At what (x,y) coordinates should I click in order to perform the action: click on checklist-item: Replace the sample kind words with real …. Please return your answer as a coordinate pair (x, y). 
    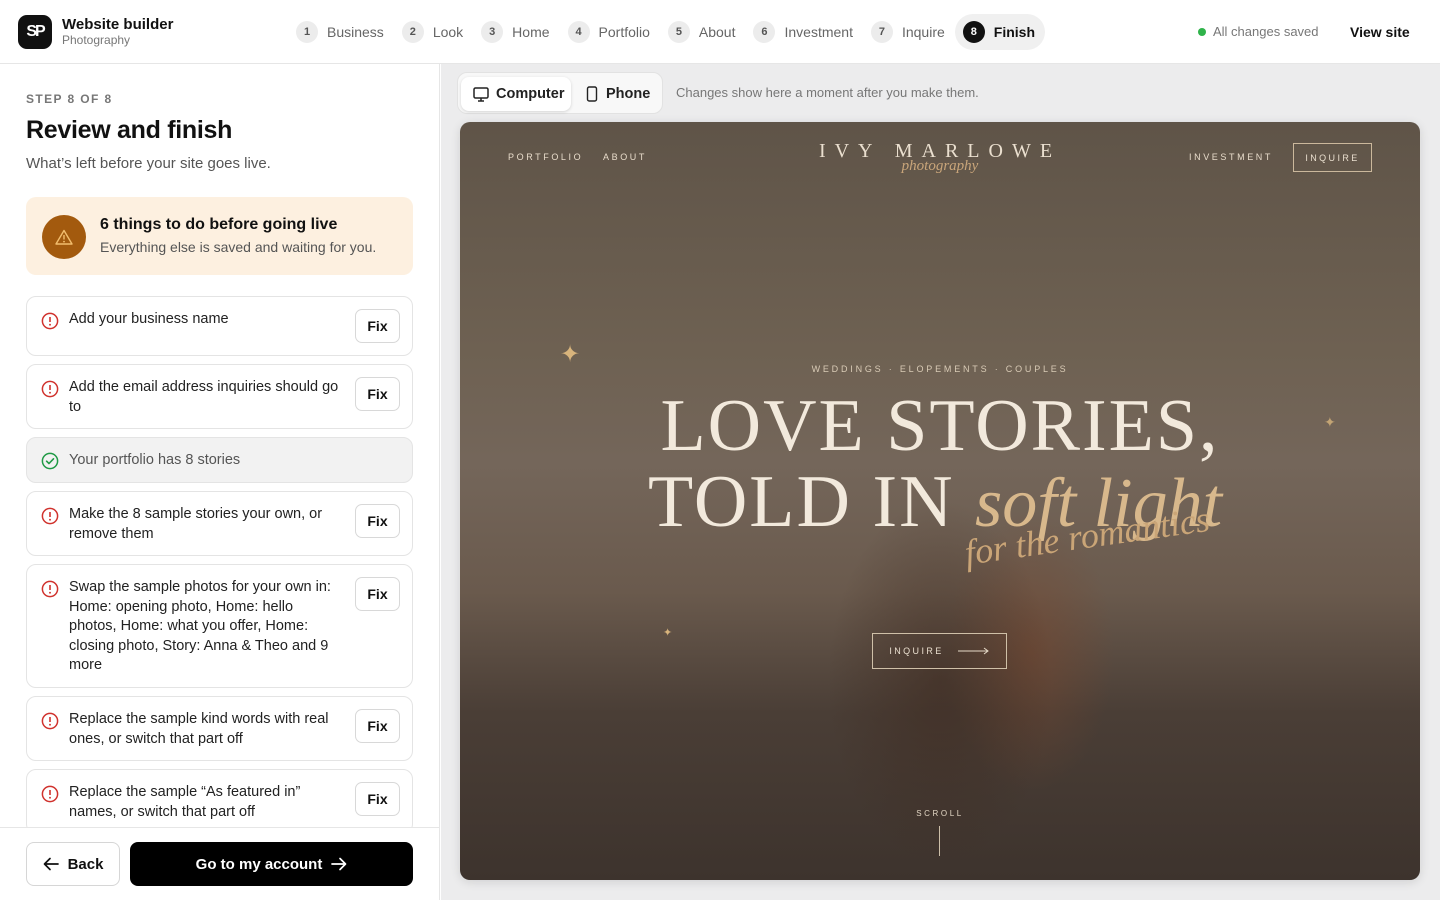
    Looking at the image, I should click on (219, 728).